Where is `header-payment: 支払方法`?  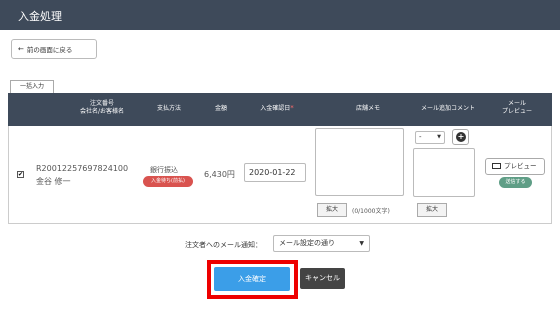
header-payment: 支払方法 is located at coordinates (168, 108).